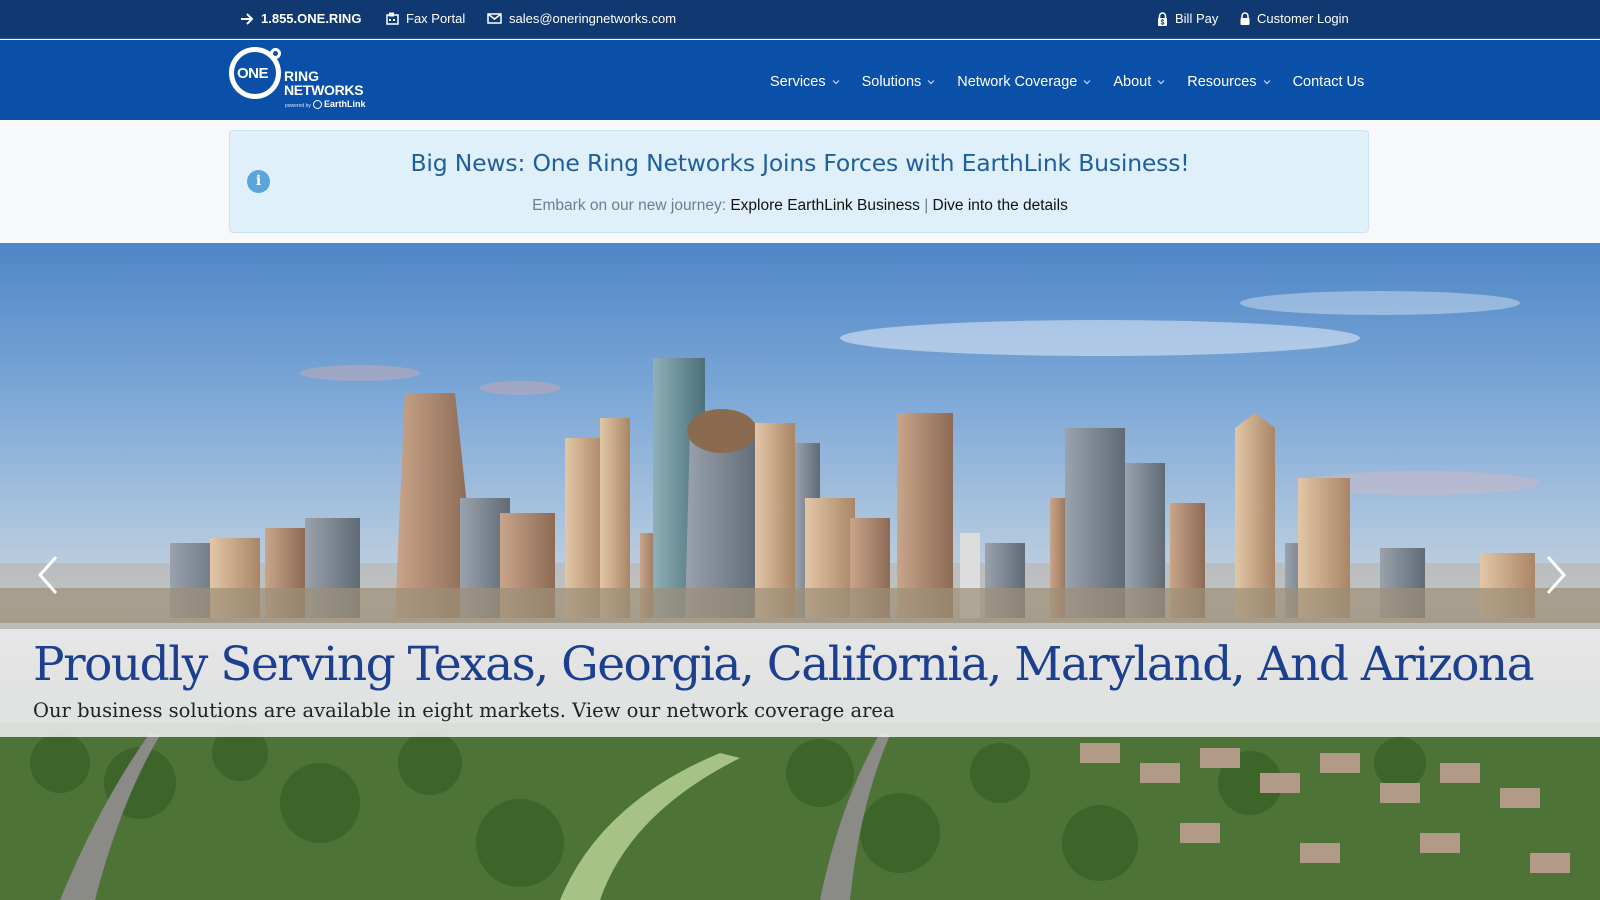  What do you see at coordinates (311, 18) in the screenshot?
I see `phone-number: 1.855.ONE.RING` at bounding box center [311, 18].